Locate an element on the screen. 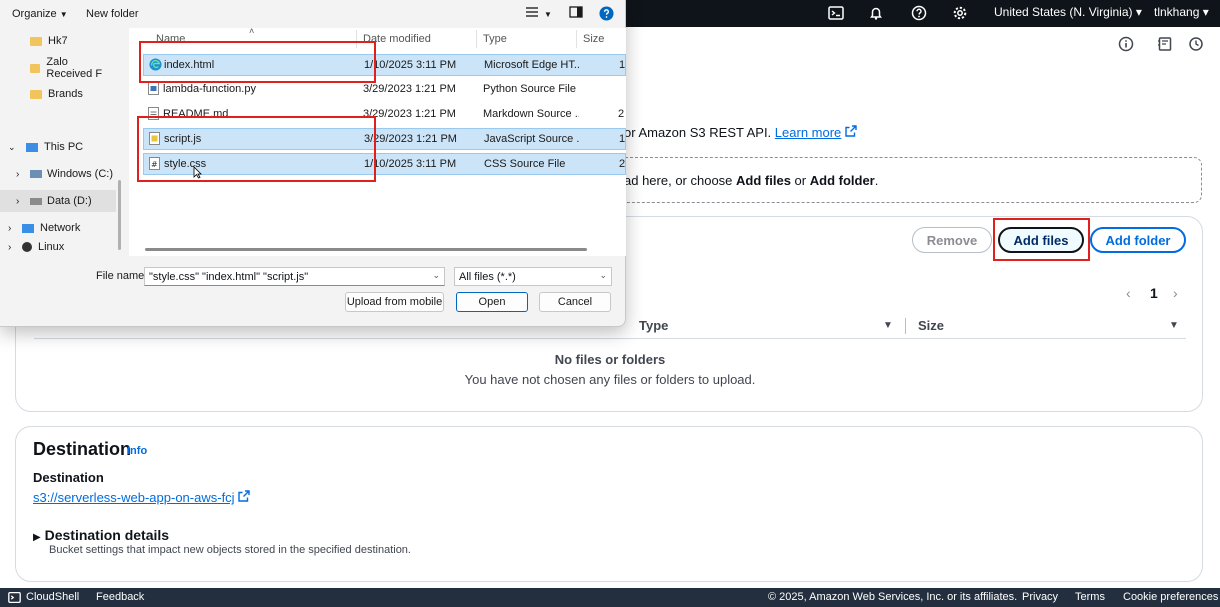  info-circle-icon is located at coordinates (1127, 45).